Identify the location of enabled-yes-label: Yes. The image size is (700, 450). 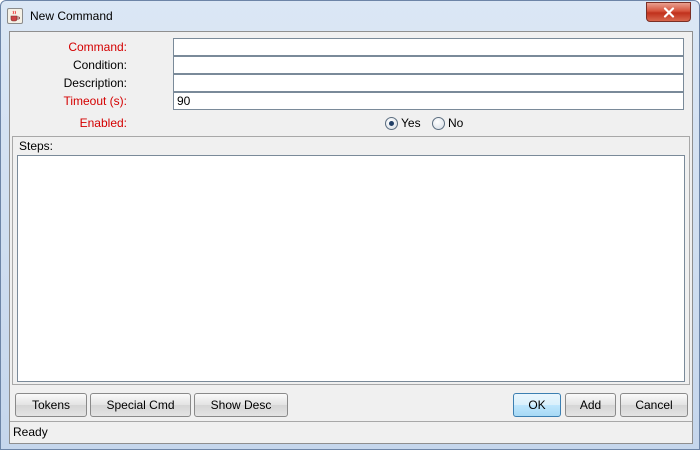
(411, 123).